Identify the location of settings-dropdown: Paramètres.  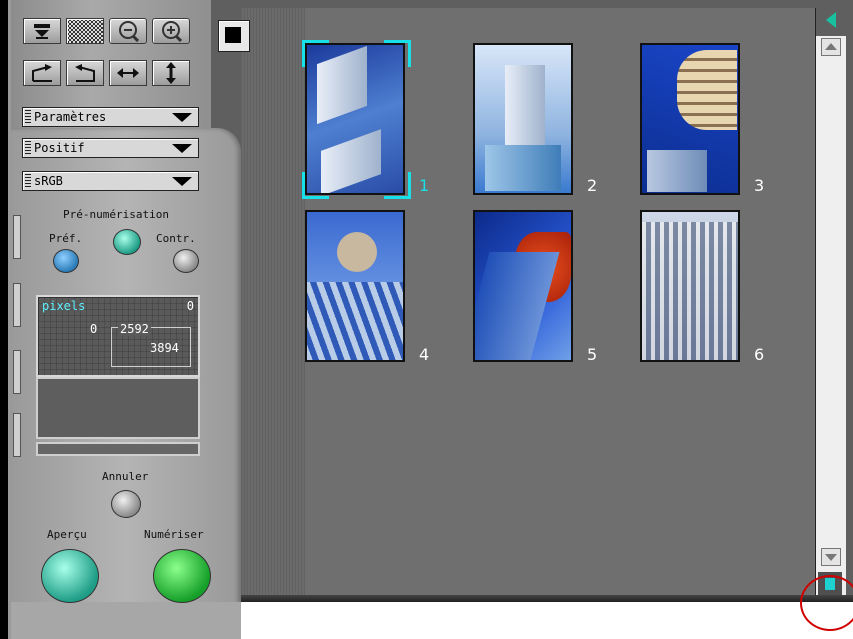
(110, 117).